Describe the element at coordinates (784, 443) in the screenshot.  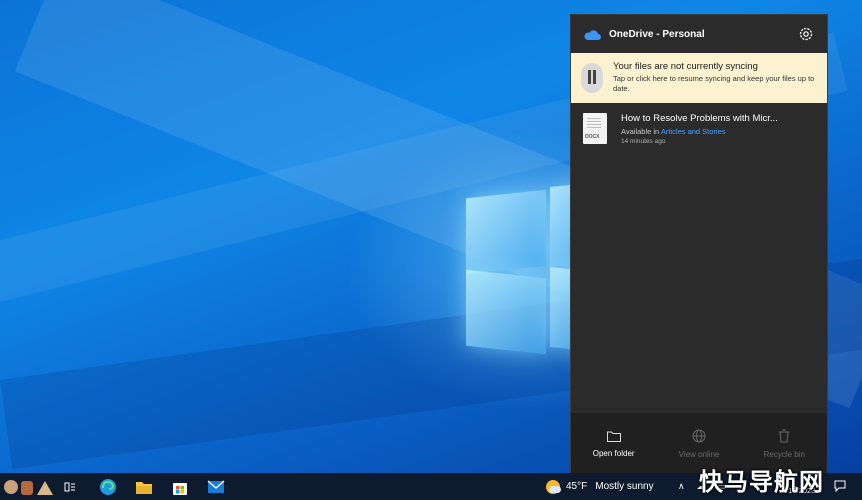
I see `recycle-bin-button: Recycle bin` at that location.